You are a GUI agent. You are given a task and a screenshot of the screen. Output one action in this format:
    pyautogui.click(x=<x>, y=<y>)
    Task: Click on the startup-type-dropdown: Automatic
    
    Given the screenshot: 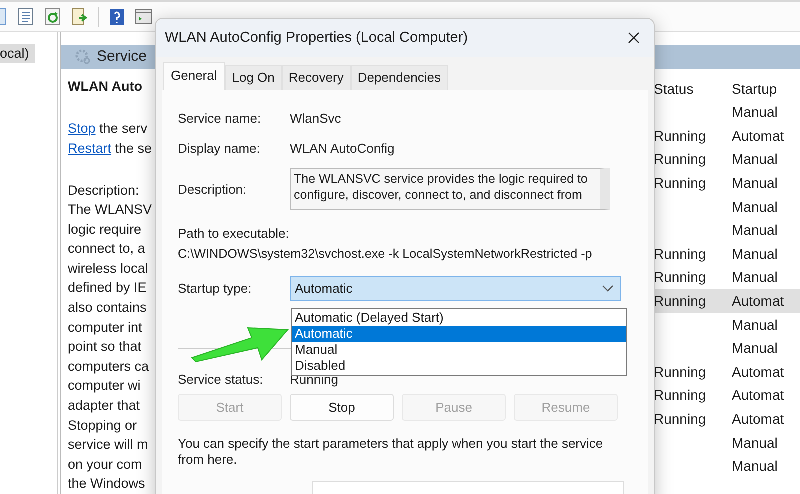 What is the action you would take?
    pyautogui.click(x=455, y=288)
    